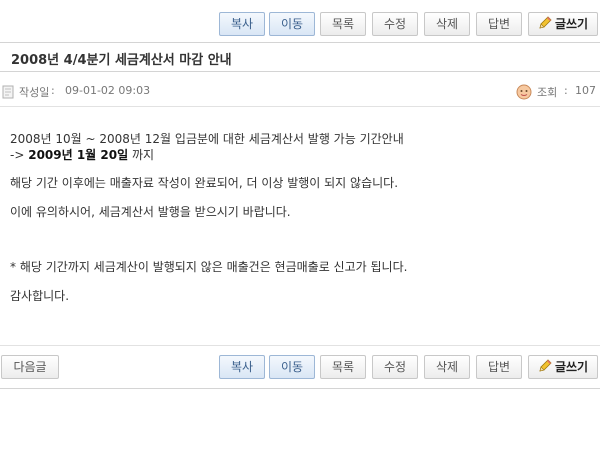 The width and height of the screenshot is (600, 454). I want to click on list-button-bottom: 목록, so click(343, 367).